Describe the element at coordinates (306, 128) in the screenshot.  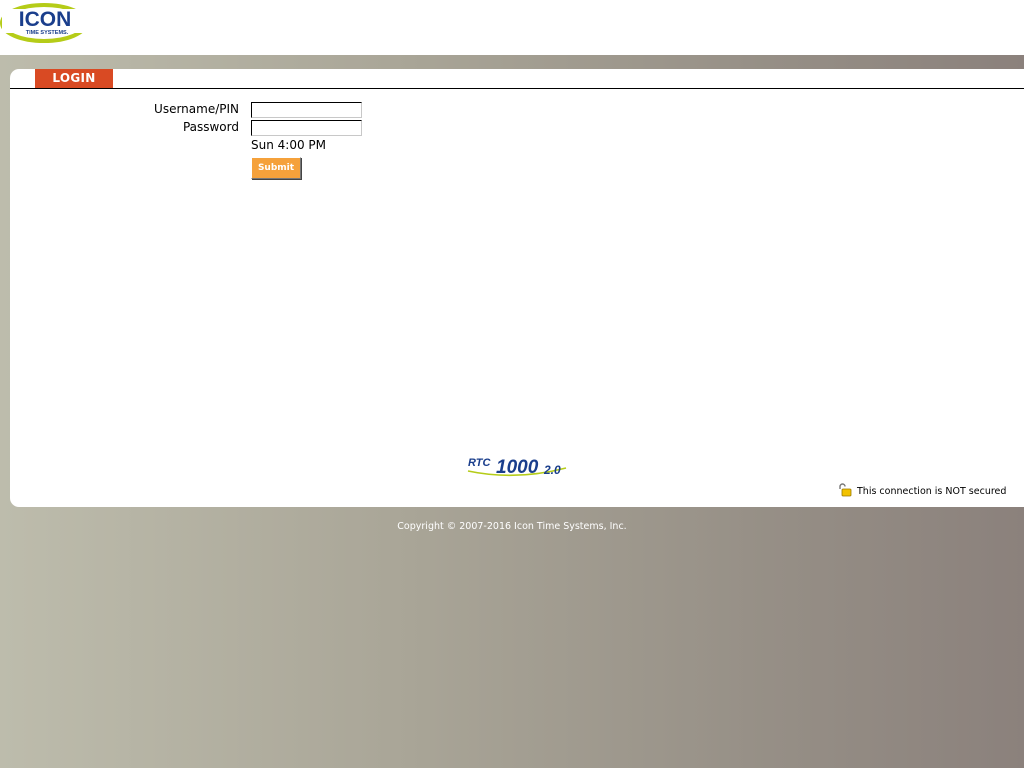
I see `password-field` at that location.